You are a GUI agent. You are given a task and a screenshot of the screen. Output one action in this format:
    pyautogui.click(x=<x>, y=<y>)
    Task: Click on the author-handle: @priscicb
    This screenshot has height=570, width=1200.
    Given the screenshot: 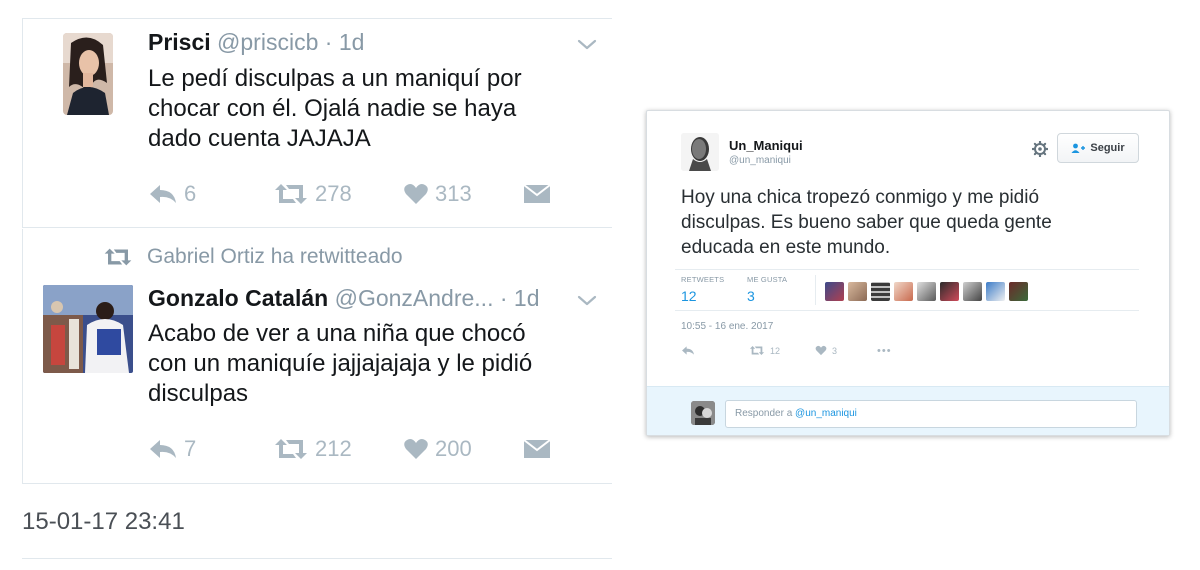 What is the action you would take?
    pyautogui.click(x=267, y=42)
    